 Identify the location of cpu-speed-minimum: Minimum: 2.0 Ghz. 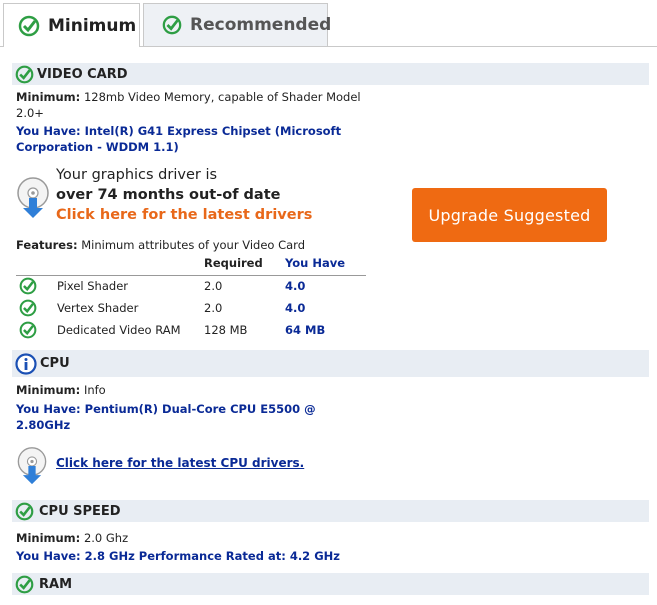
(72, 538).